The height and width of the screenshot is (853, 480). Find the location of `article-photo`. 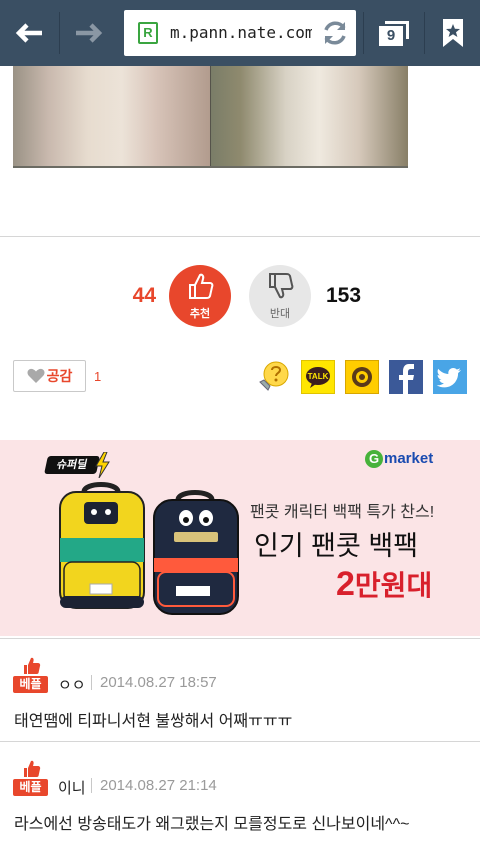

article-photo is located at coordinates (210, 117).